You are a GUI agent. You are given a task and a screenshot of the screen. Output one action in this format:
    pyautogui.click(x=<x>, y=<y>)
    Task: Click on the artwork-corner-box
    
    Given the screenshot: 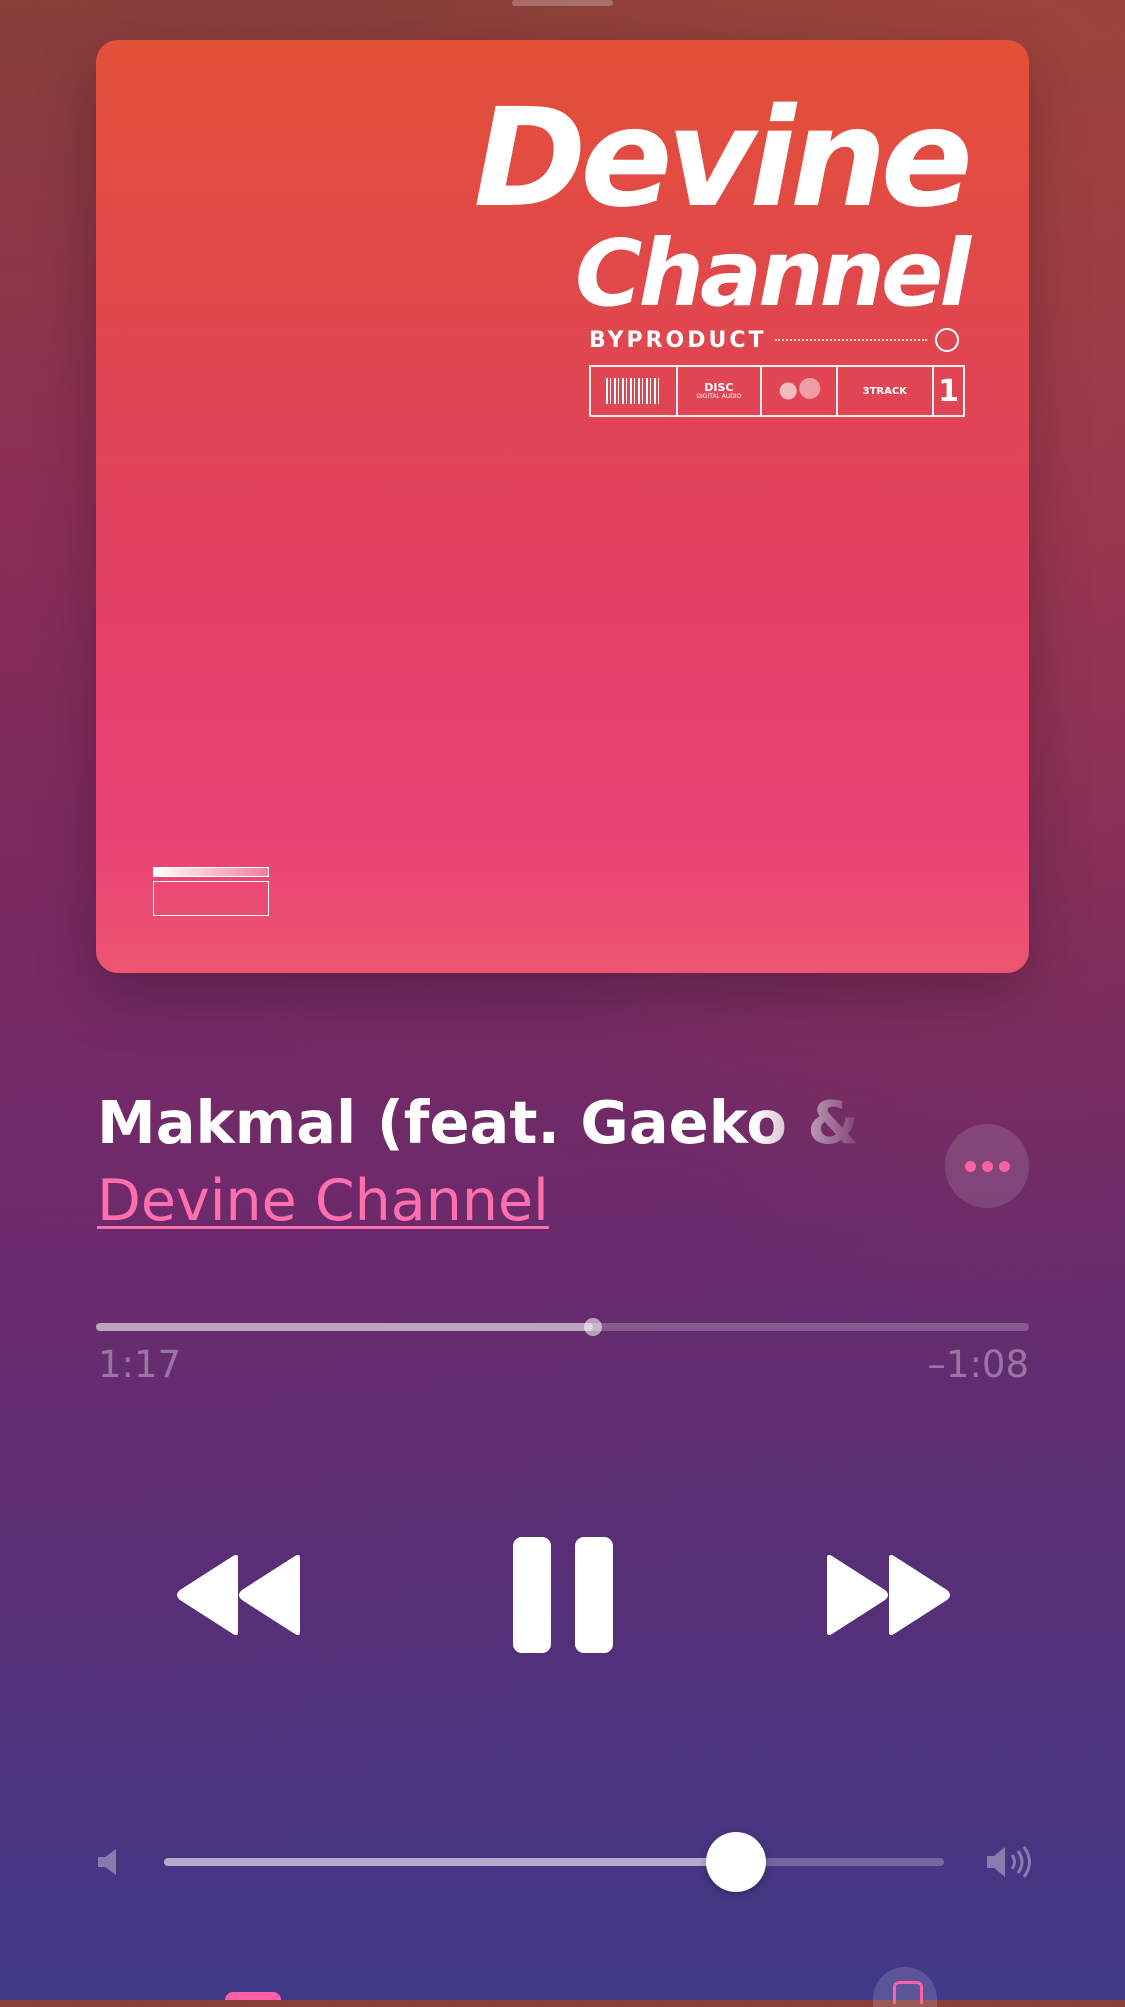 What is the action you would take?
    pyautogui.click(x=211, y=898)
    